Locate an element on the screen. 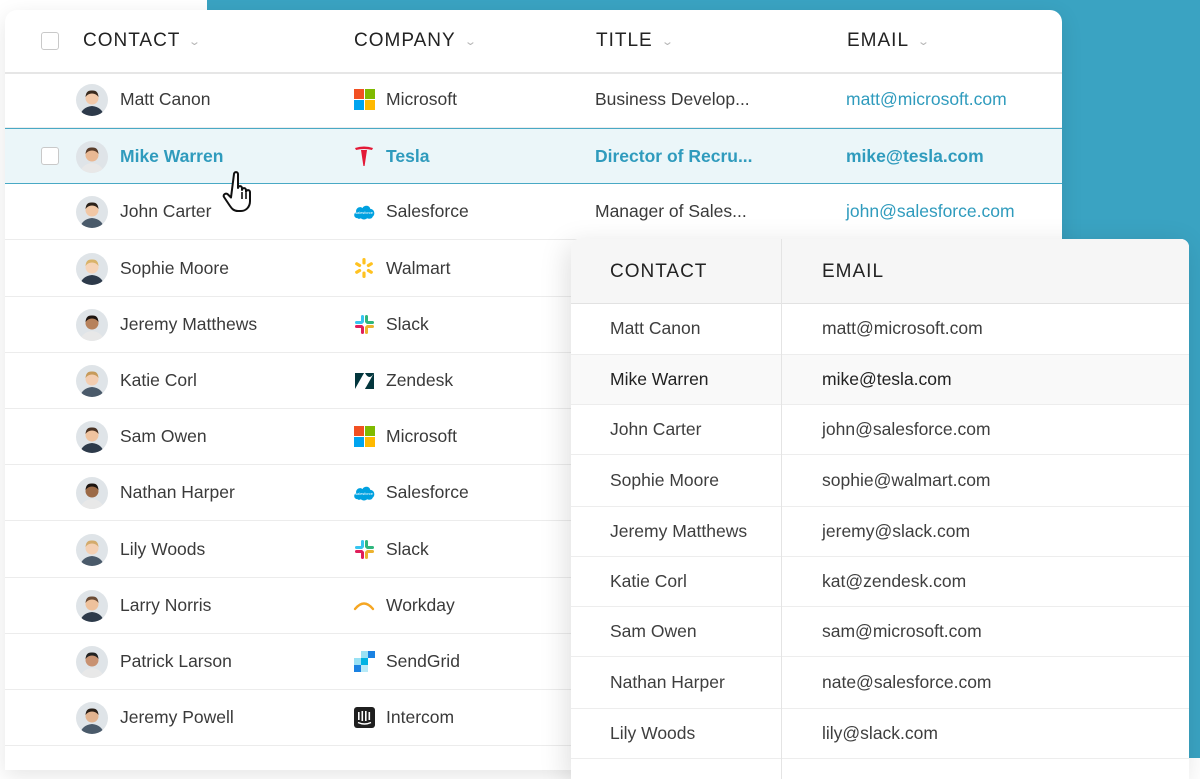  email-link: mike@tesla.com is located at coordinates (915, 156).